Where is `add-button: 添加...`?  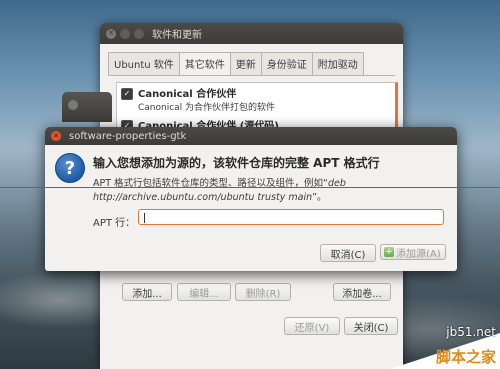
add-button: 添加... is located at coordinates (147, 292).